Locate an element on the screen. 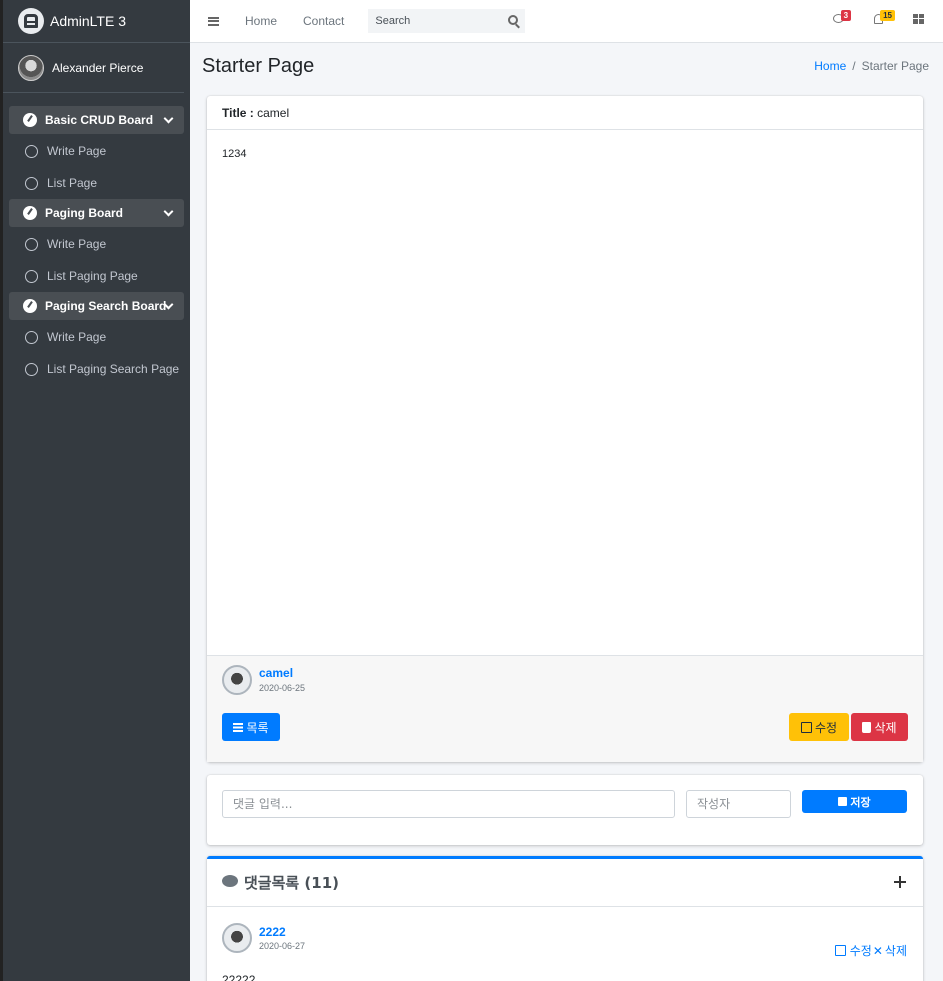  sidebar-item-list-page: List Page is located at coordinates (96, 183).